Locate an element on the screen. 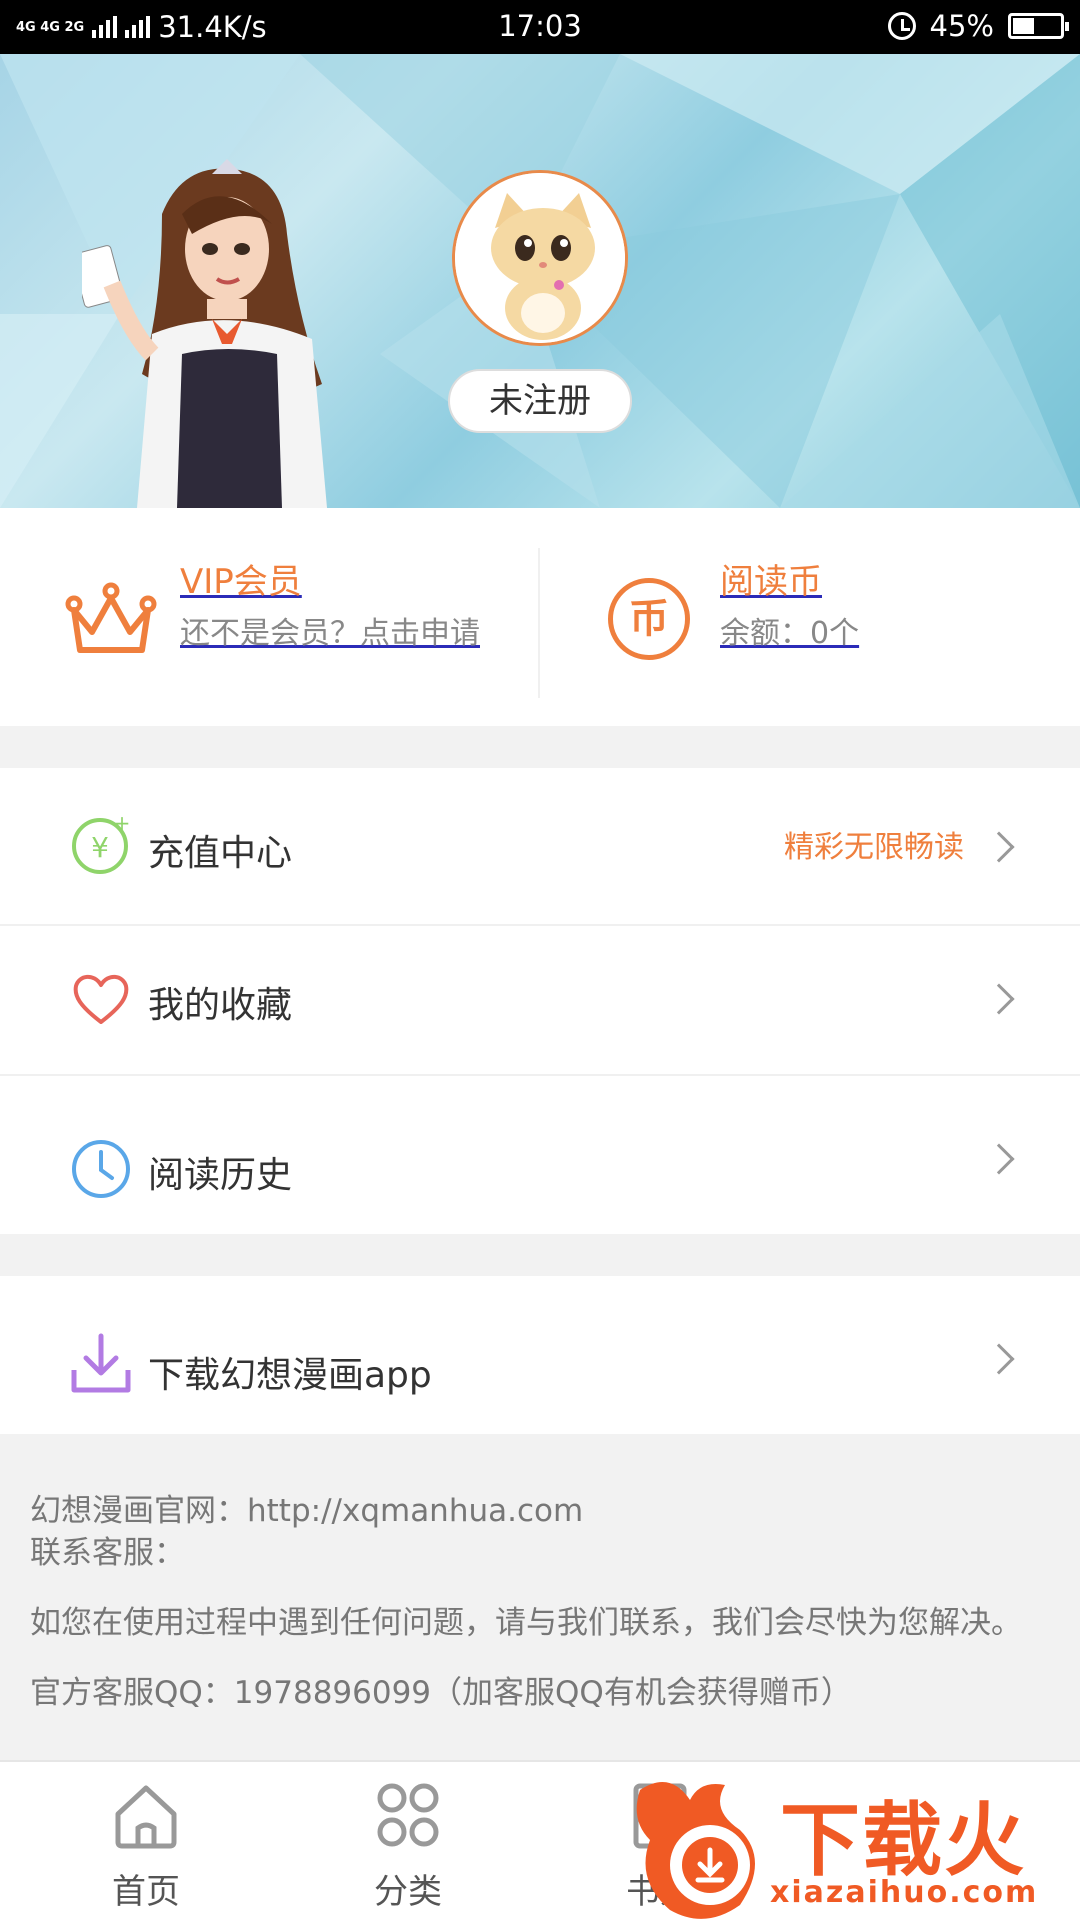 Image resolution: width=1080 pixels, height=1920 pixels. nav-category-label: 分类 is located at coordinates (408, 1892).